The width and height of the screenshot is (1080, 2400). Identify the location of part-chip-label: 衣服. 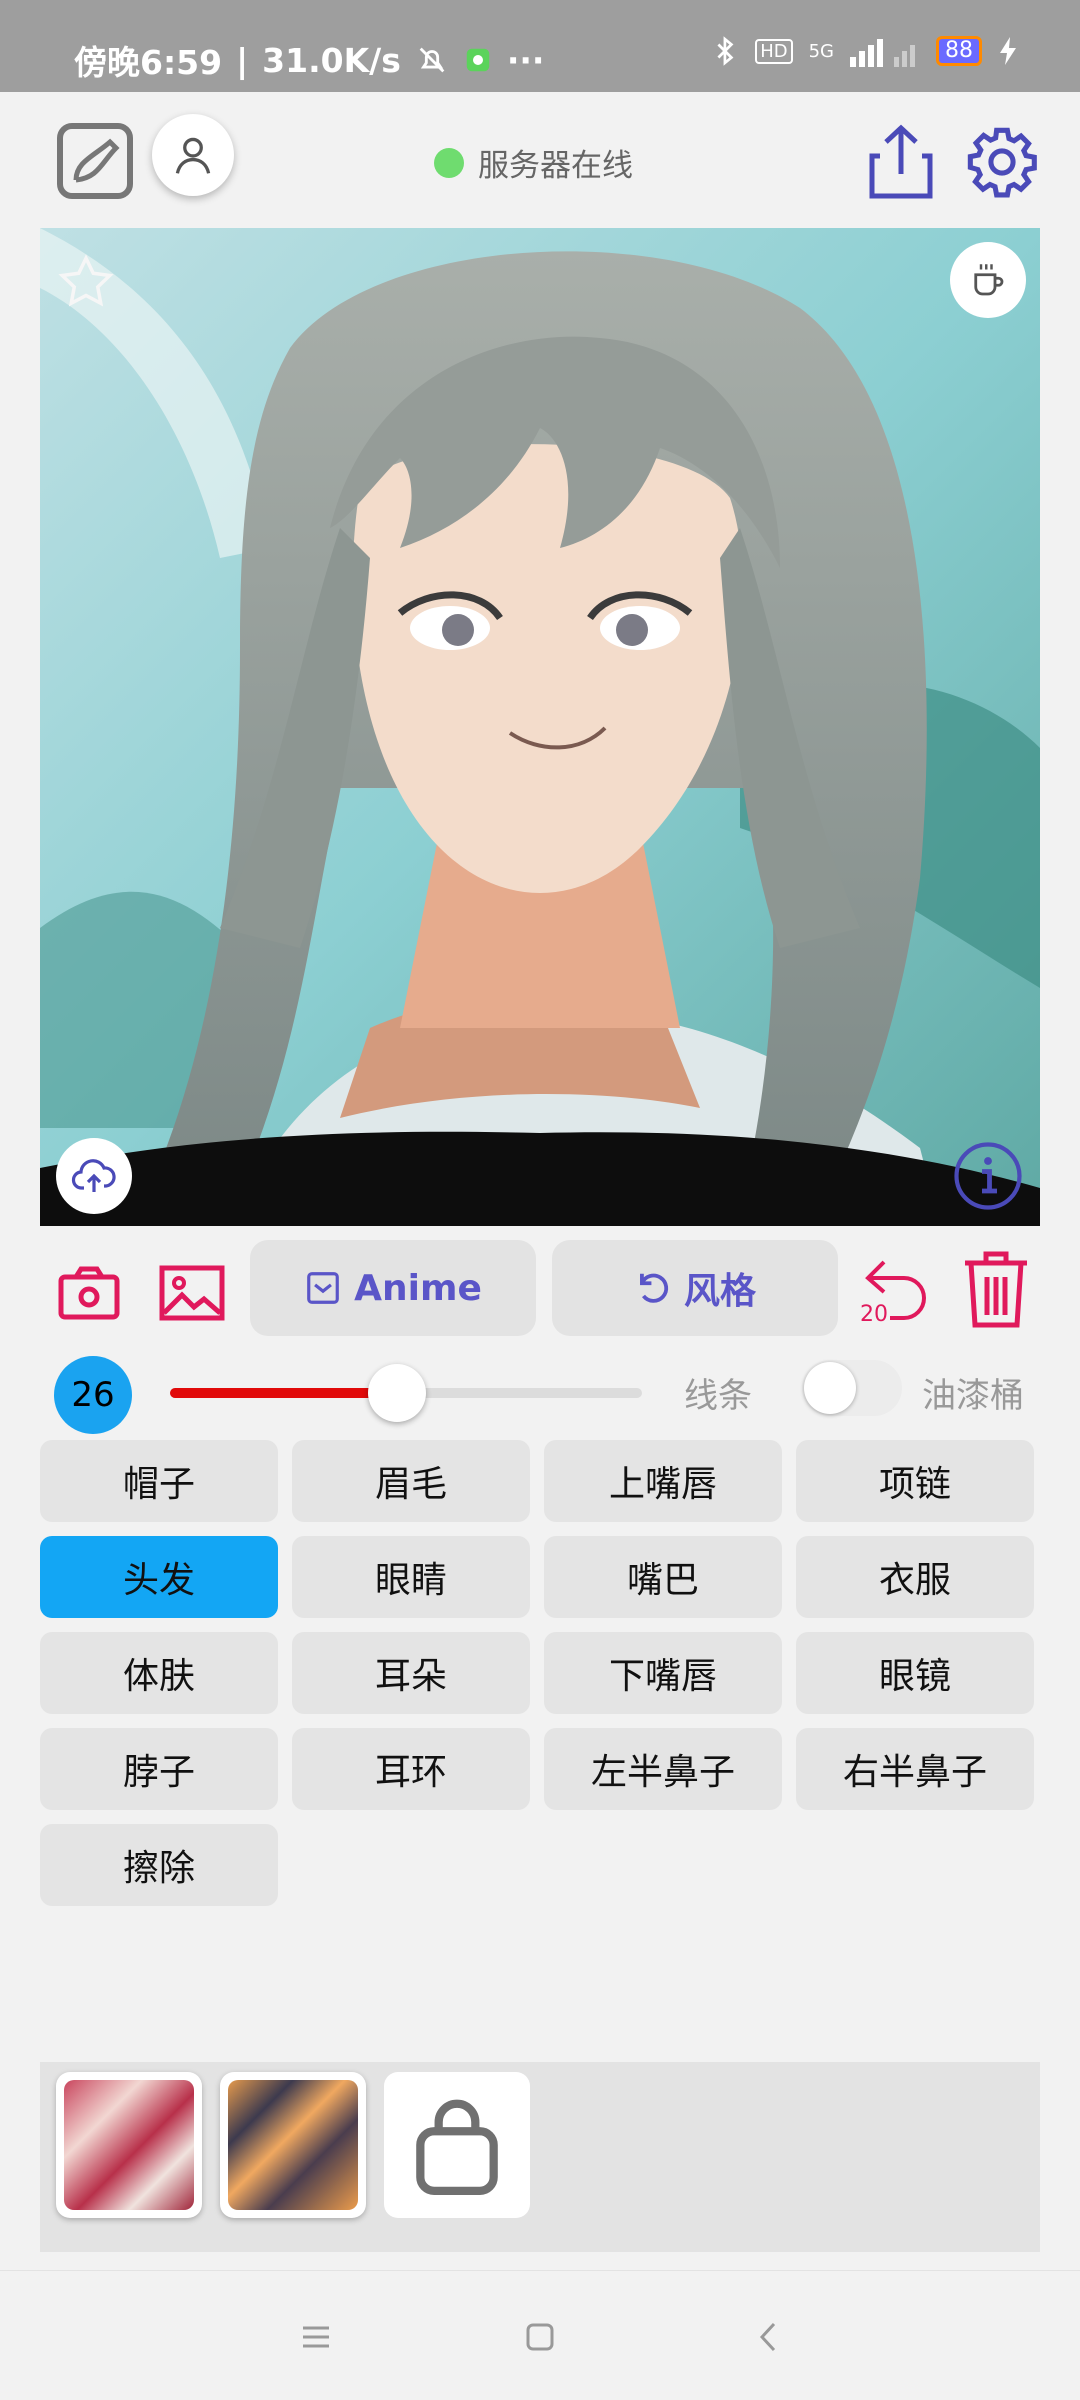
(914, 1580).